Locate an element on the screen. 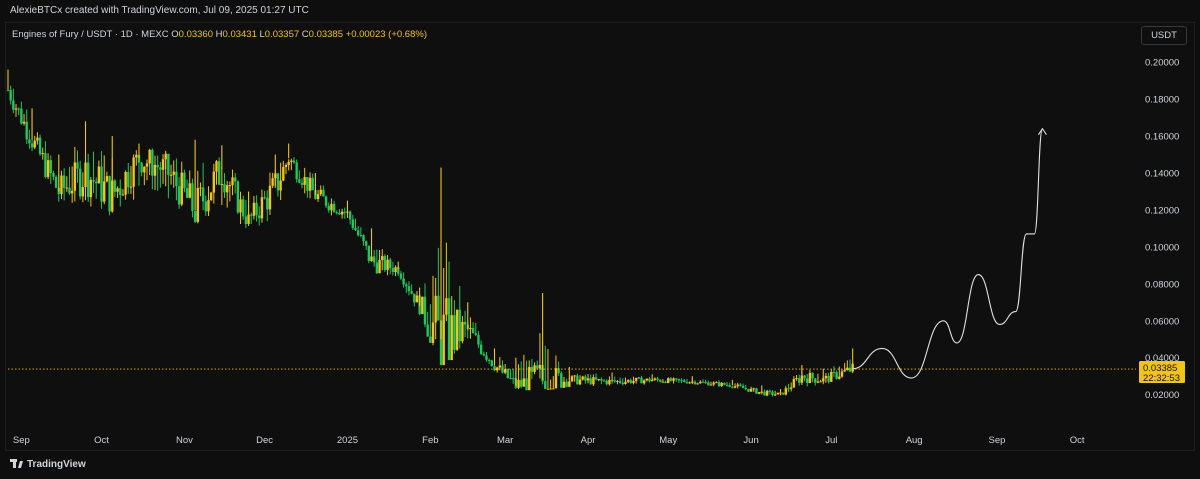  projection-arrow-head is located at coordinates (1042, 131).